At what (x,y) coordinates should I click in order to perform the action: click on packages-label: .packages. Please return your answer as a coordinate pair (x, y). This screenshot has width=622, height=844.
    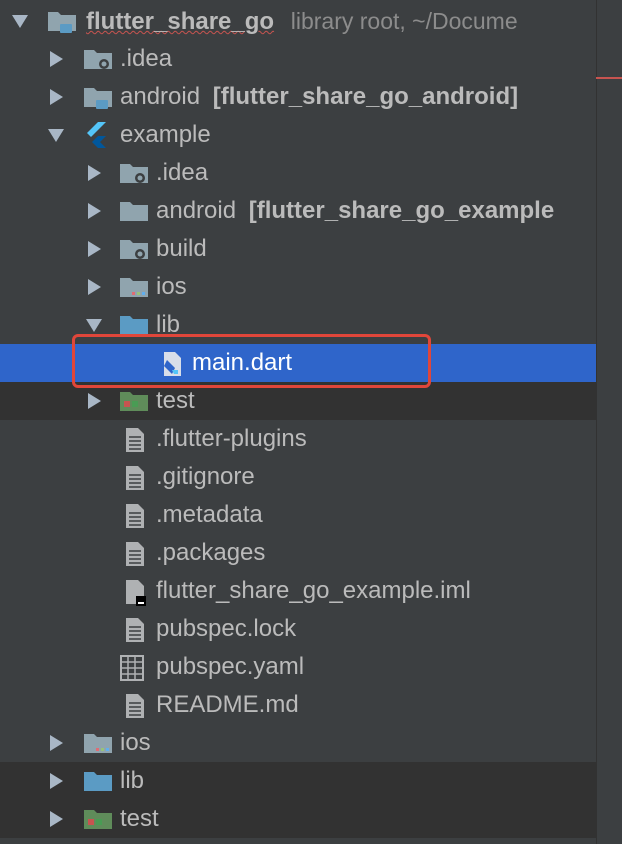
    Looking at the image, I should click on (211, 552).